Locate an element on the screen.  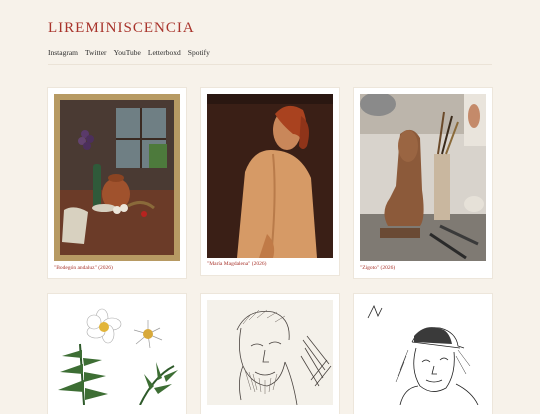
nude-back-painting-icon is located at coordinates (270, 176).